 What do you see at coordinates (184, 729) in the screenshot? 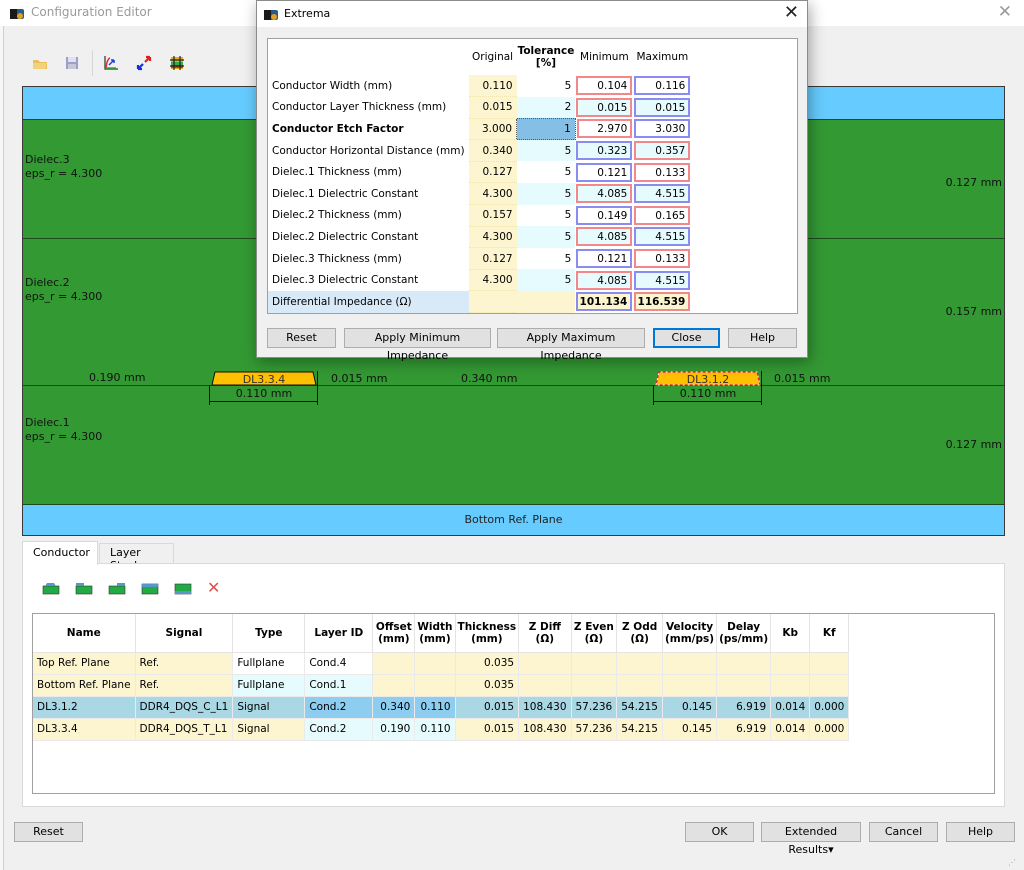
I see `cell: DDR4_DQS_T_L1` at bounding box center [184, 729].